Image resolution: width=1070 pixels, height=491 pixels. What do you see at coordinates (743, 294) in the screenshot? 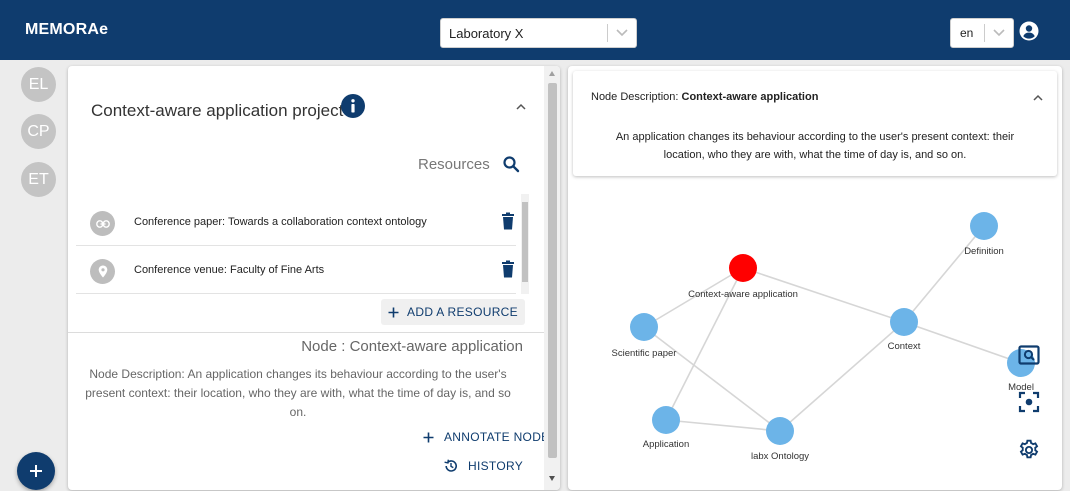
I see `graph-node-label: Context-aware application` at bounding box center [743, 294].